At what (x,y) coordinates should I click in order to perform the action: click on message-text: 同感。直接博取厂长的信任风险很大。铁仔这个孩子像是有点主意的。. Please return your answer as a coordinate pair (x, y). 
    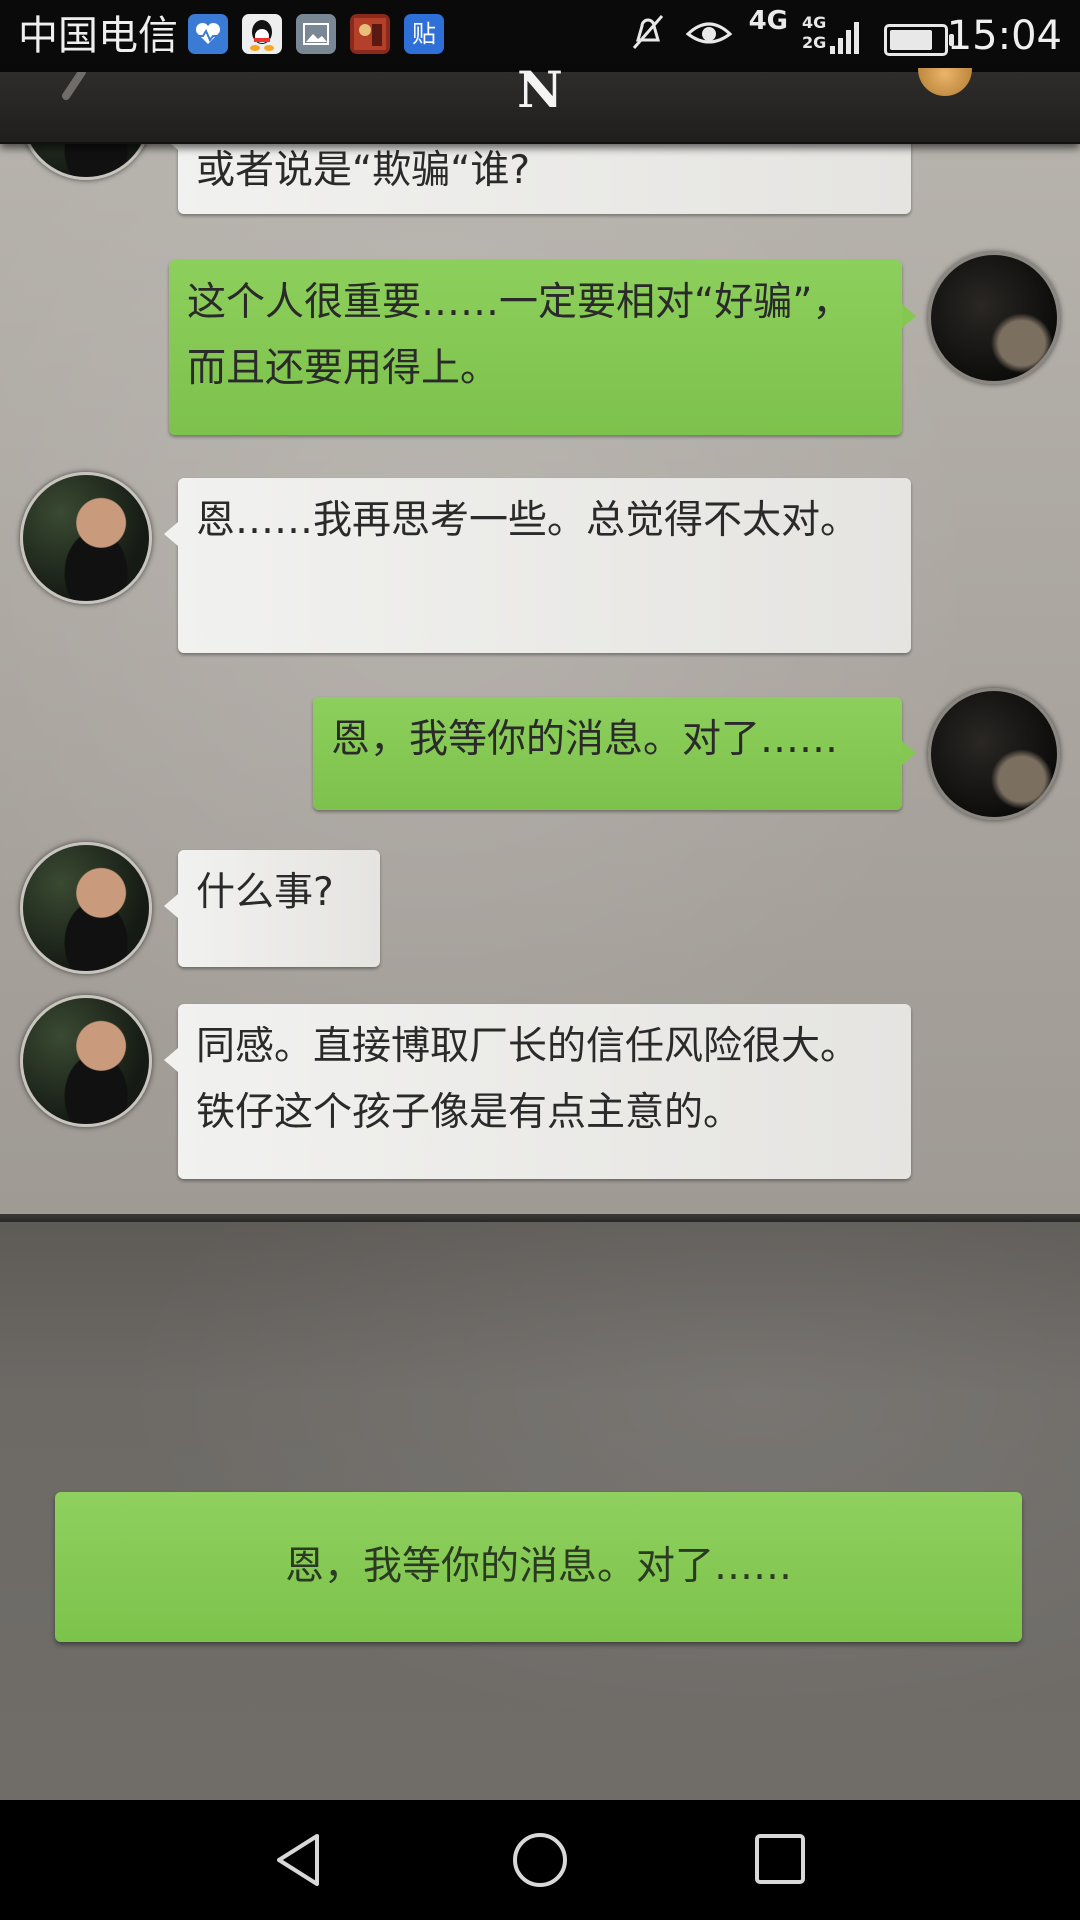
    Looking at the image, I should click on (528, 1079).